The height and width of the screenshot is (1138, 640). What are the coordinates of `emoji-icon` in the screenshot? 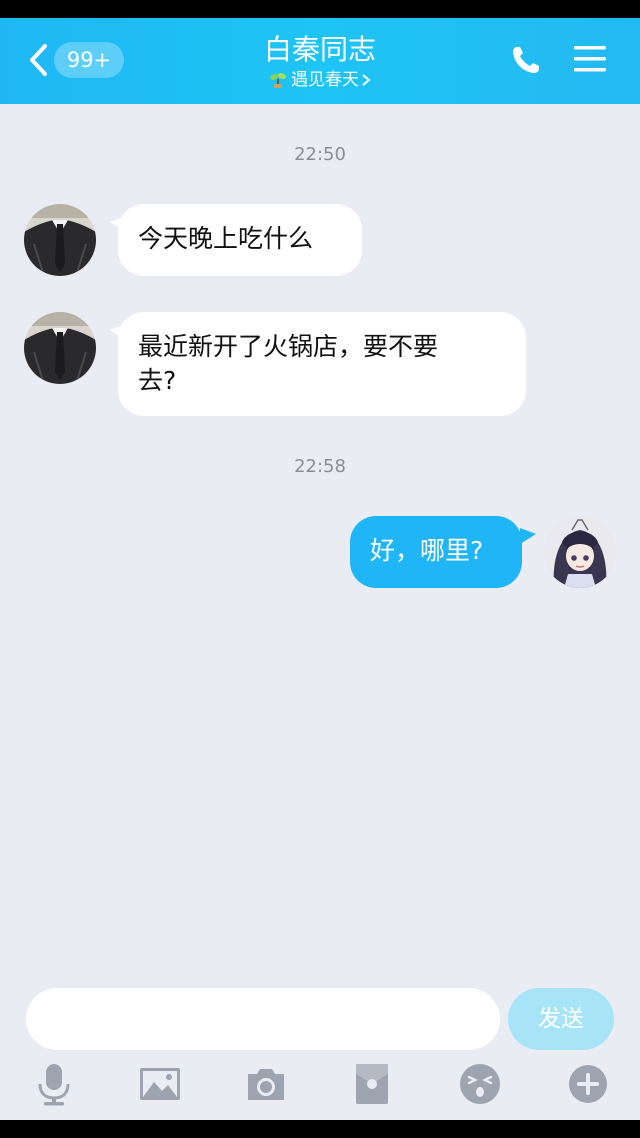 It's located at (480, 1084).